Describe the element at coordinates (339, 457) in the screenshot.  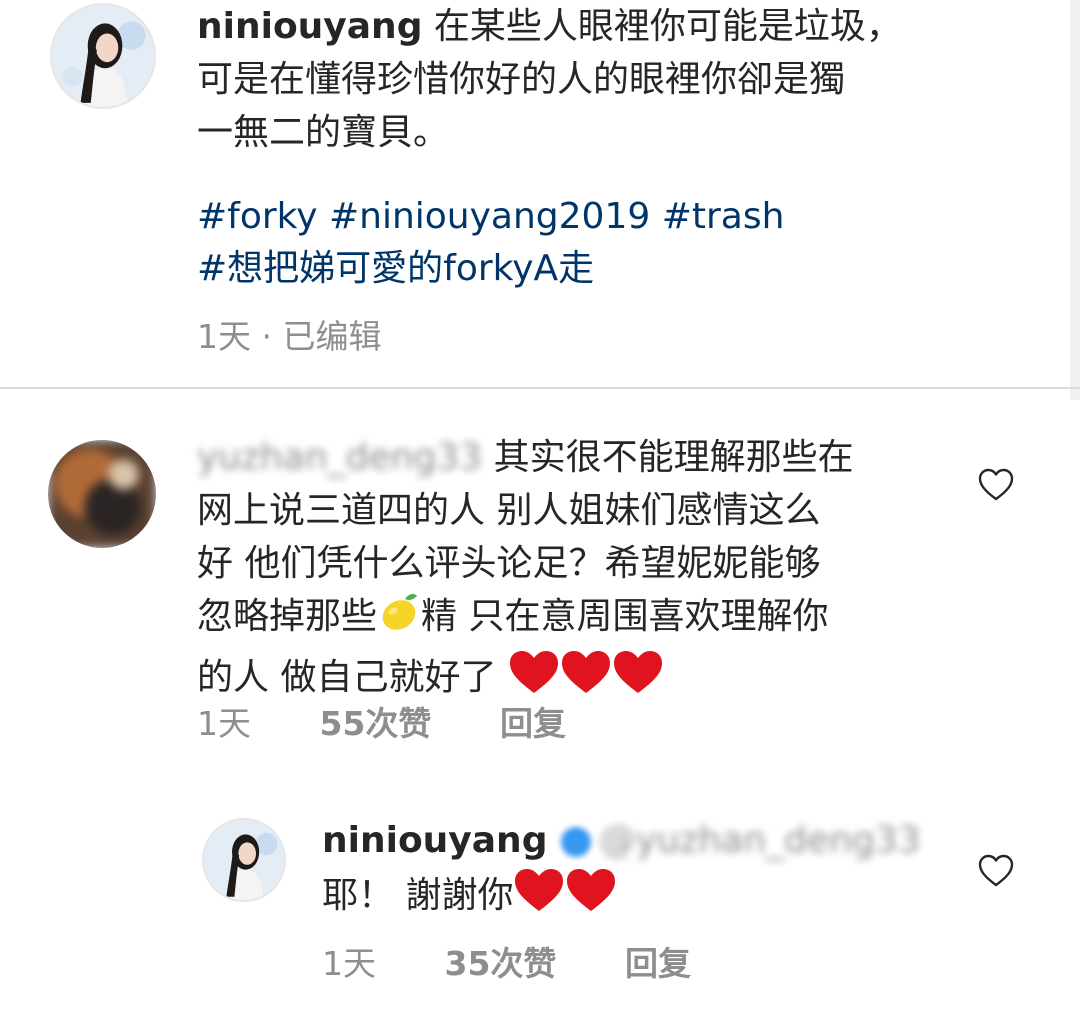
I see `commenter-username: yuzhan_deng33` at that location.